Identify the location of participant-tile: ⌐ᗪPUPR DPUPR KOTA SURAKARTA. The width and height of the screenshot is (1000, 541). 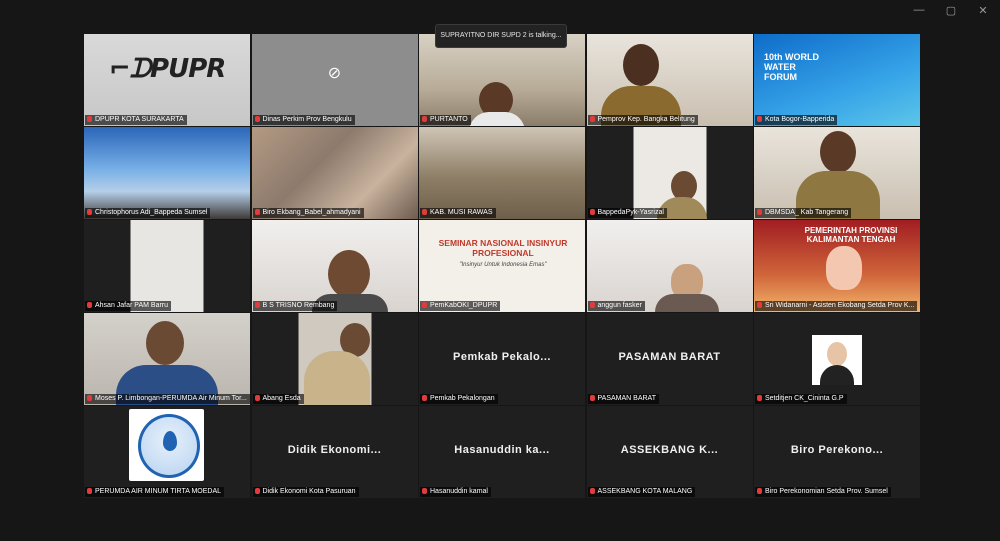
(167, 80).